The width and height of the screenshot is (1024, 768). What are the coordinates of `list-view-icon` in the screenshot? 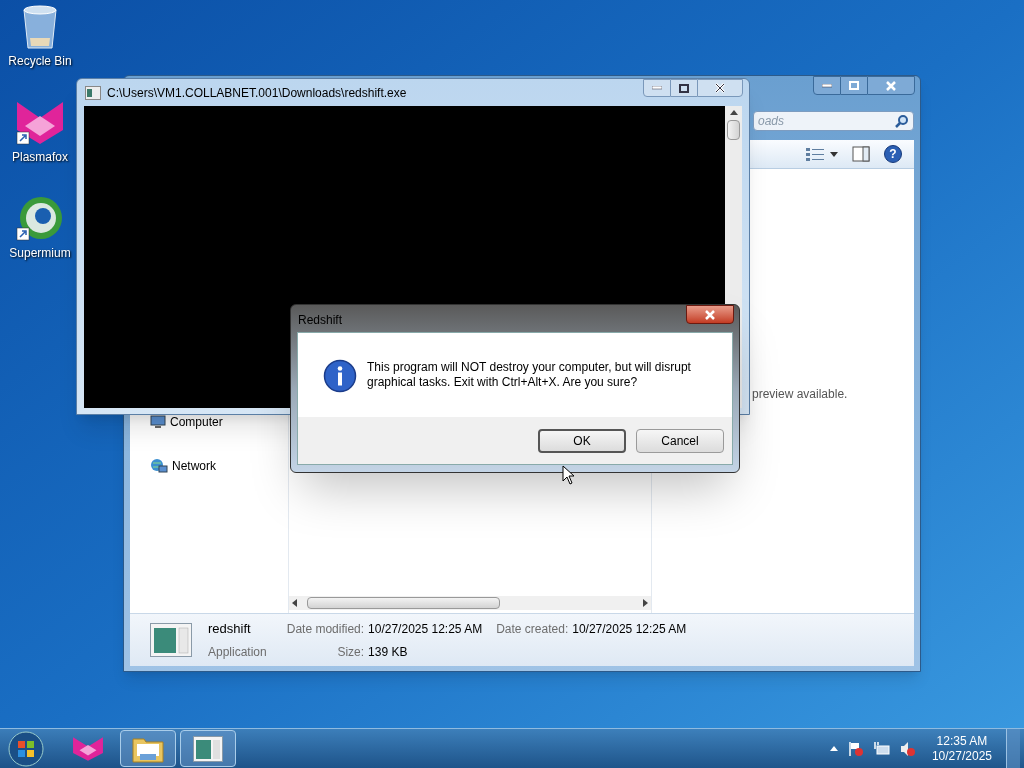 It's located at (815, 154).